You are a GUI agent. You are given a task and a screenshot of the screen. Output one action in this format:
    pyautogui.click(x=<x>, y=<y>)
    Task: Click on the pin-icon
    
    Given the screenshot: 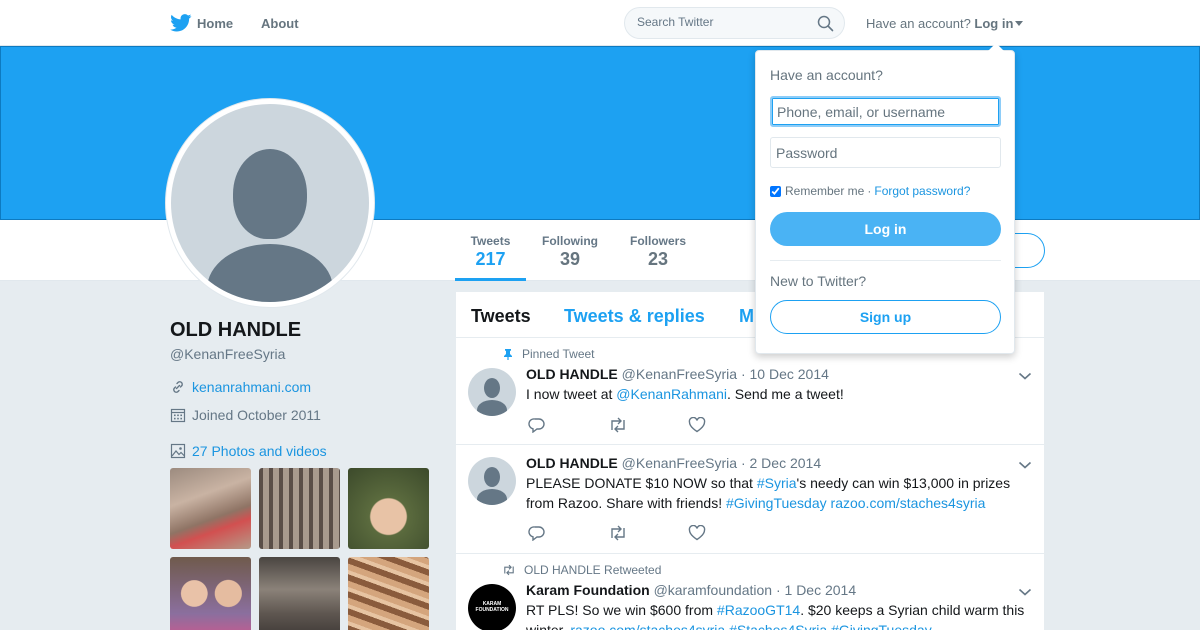 What is the action you would take?
    pyautogui.click(x=508, y=354)
    